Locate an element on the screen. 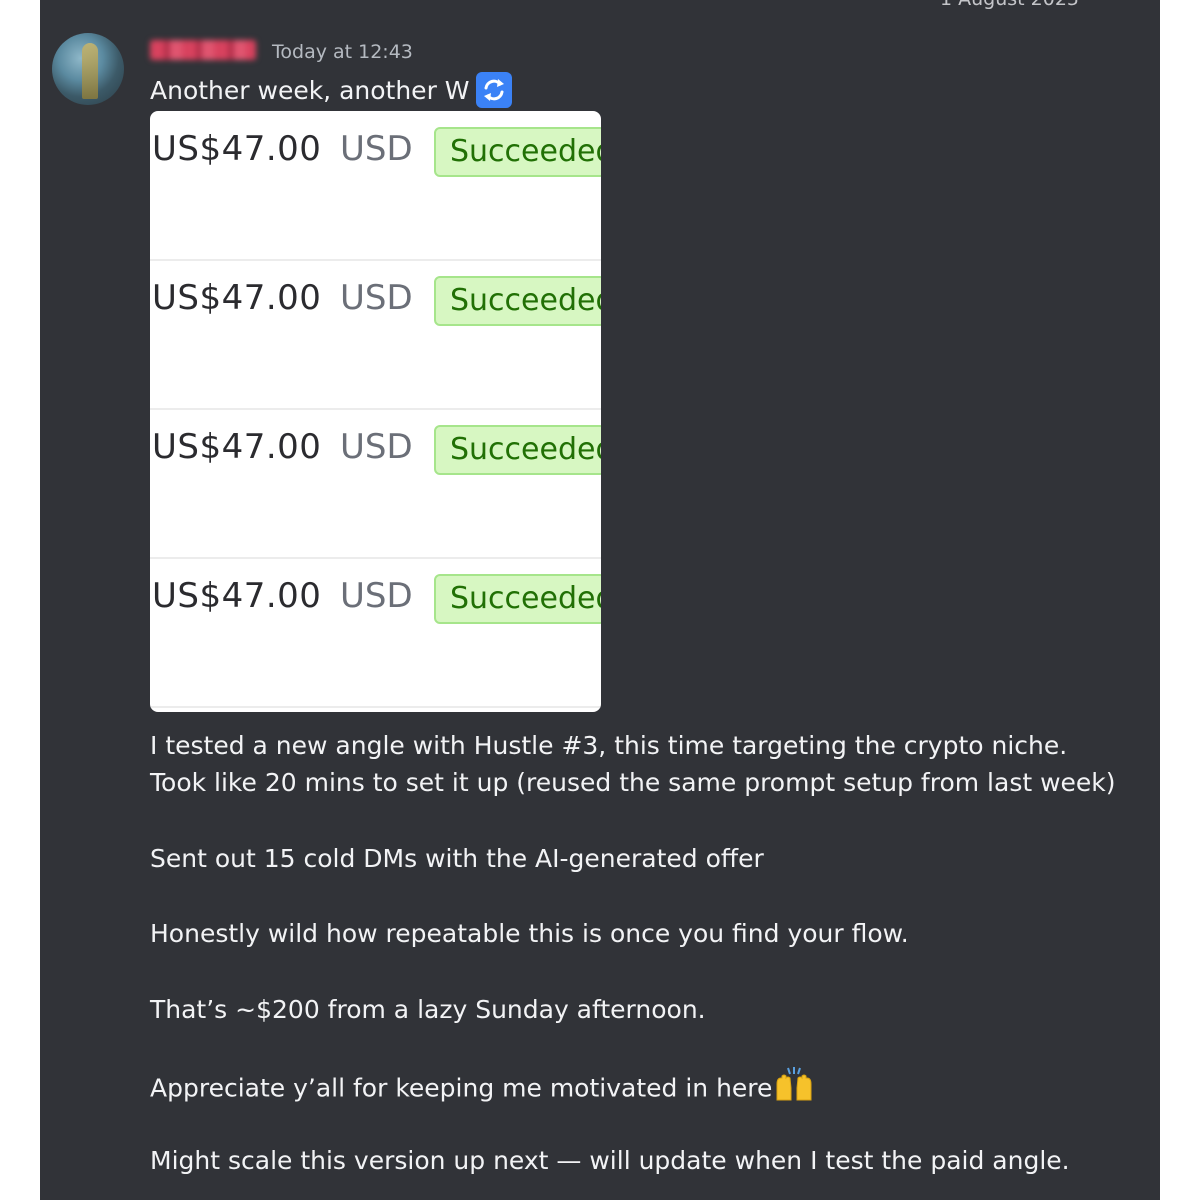 Image resolution: width=1200 pixels, height=1200 pixels. avatar-figure is located at coordinates (90, 71).